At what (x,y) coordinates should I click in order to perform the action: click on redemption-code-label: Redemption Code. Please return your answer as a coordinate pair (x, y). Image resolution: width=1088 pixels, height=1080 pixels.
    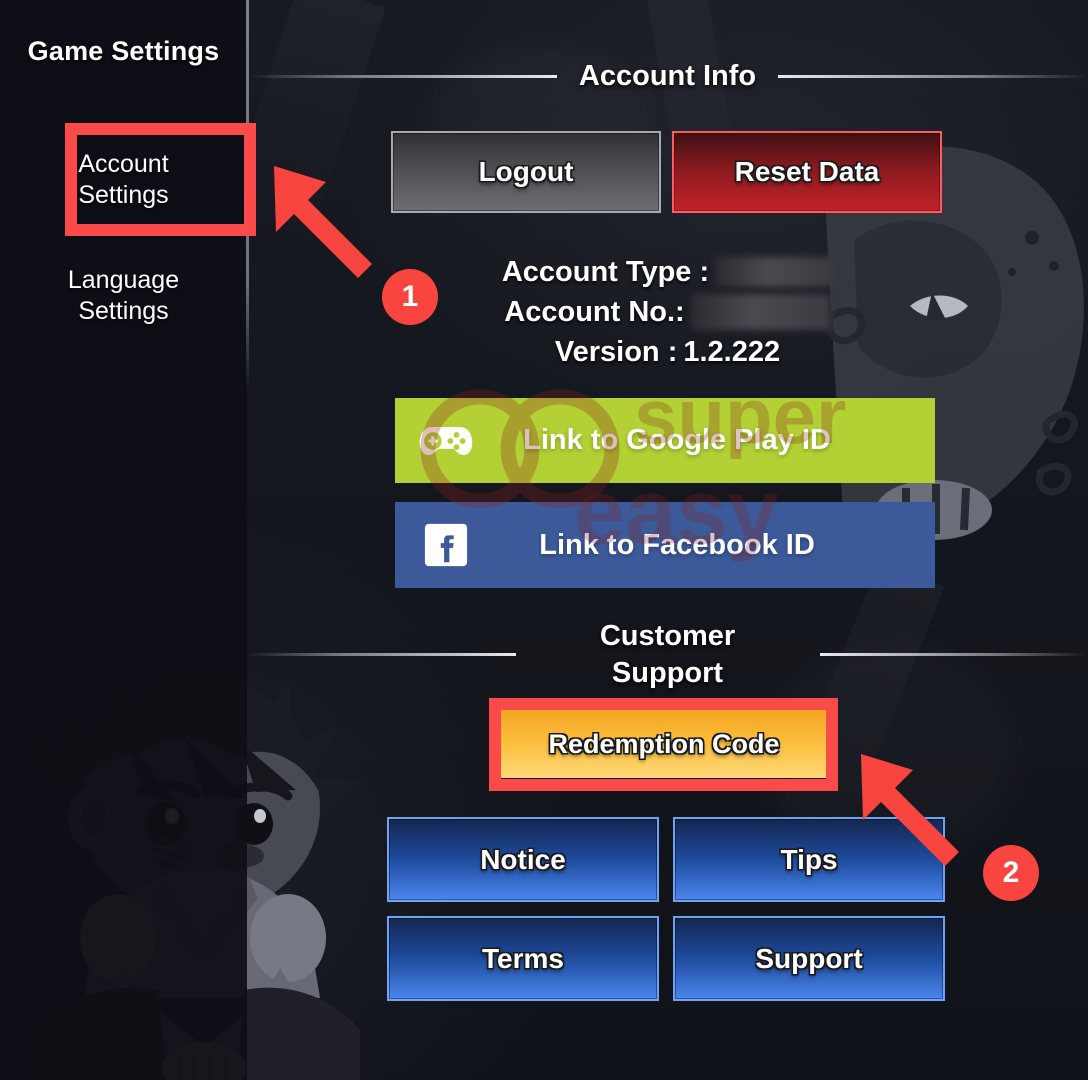
    Looking at the image, I should click on (664, 743).